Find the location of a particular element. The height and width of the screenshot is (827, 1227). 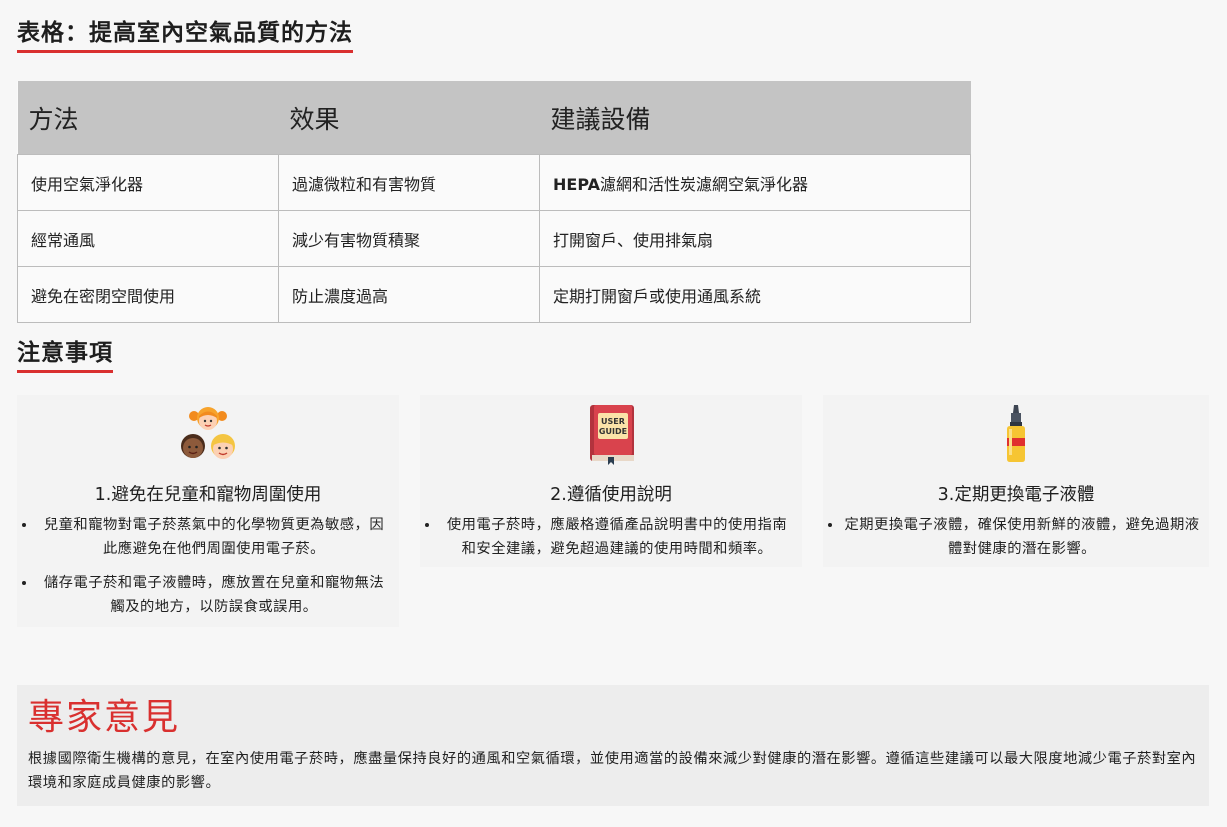

cell-device: 定期打開窗戶或使用通風系統 is located at coordinates (755, 294).